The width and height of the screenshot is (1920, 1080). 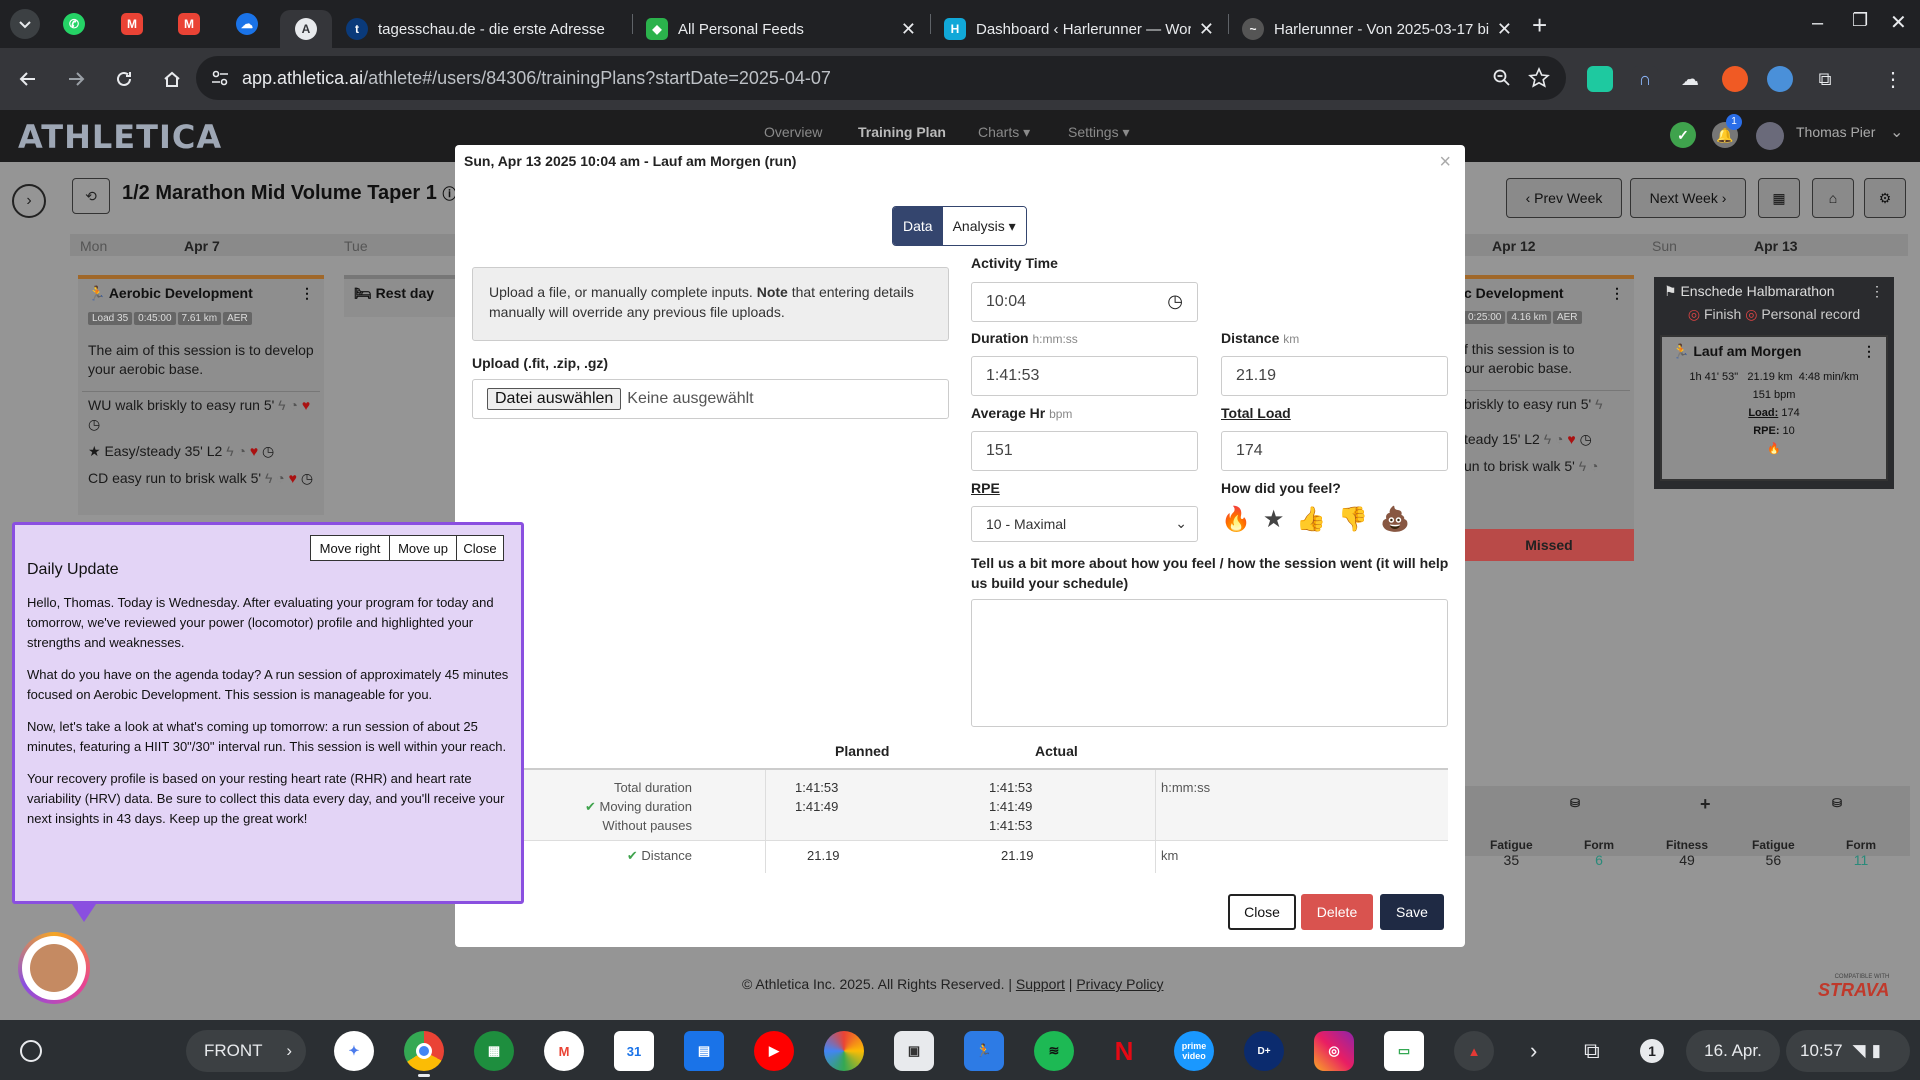 What do you see at coordinates (1652, 1051) in the screenshot?
I see `notification-count-badge: 1` at bounding box center [1652, 1051].